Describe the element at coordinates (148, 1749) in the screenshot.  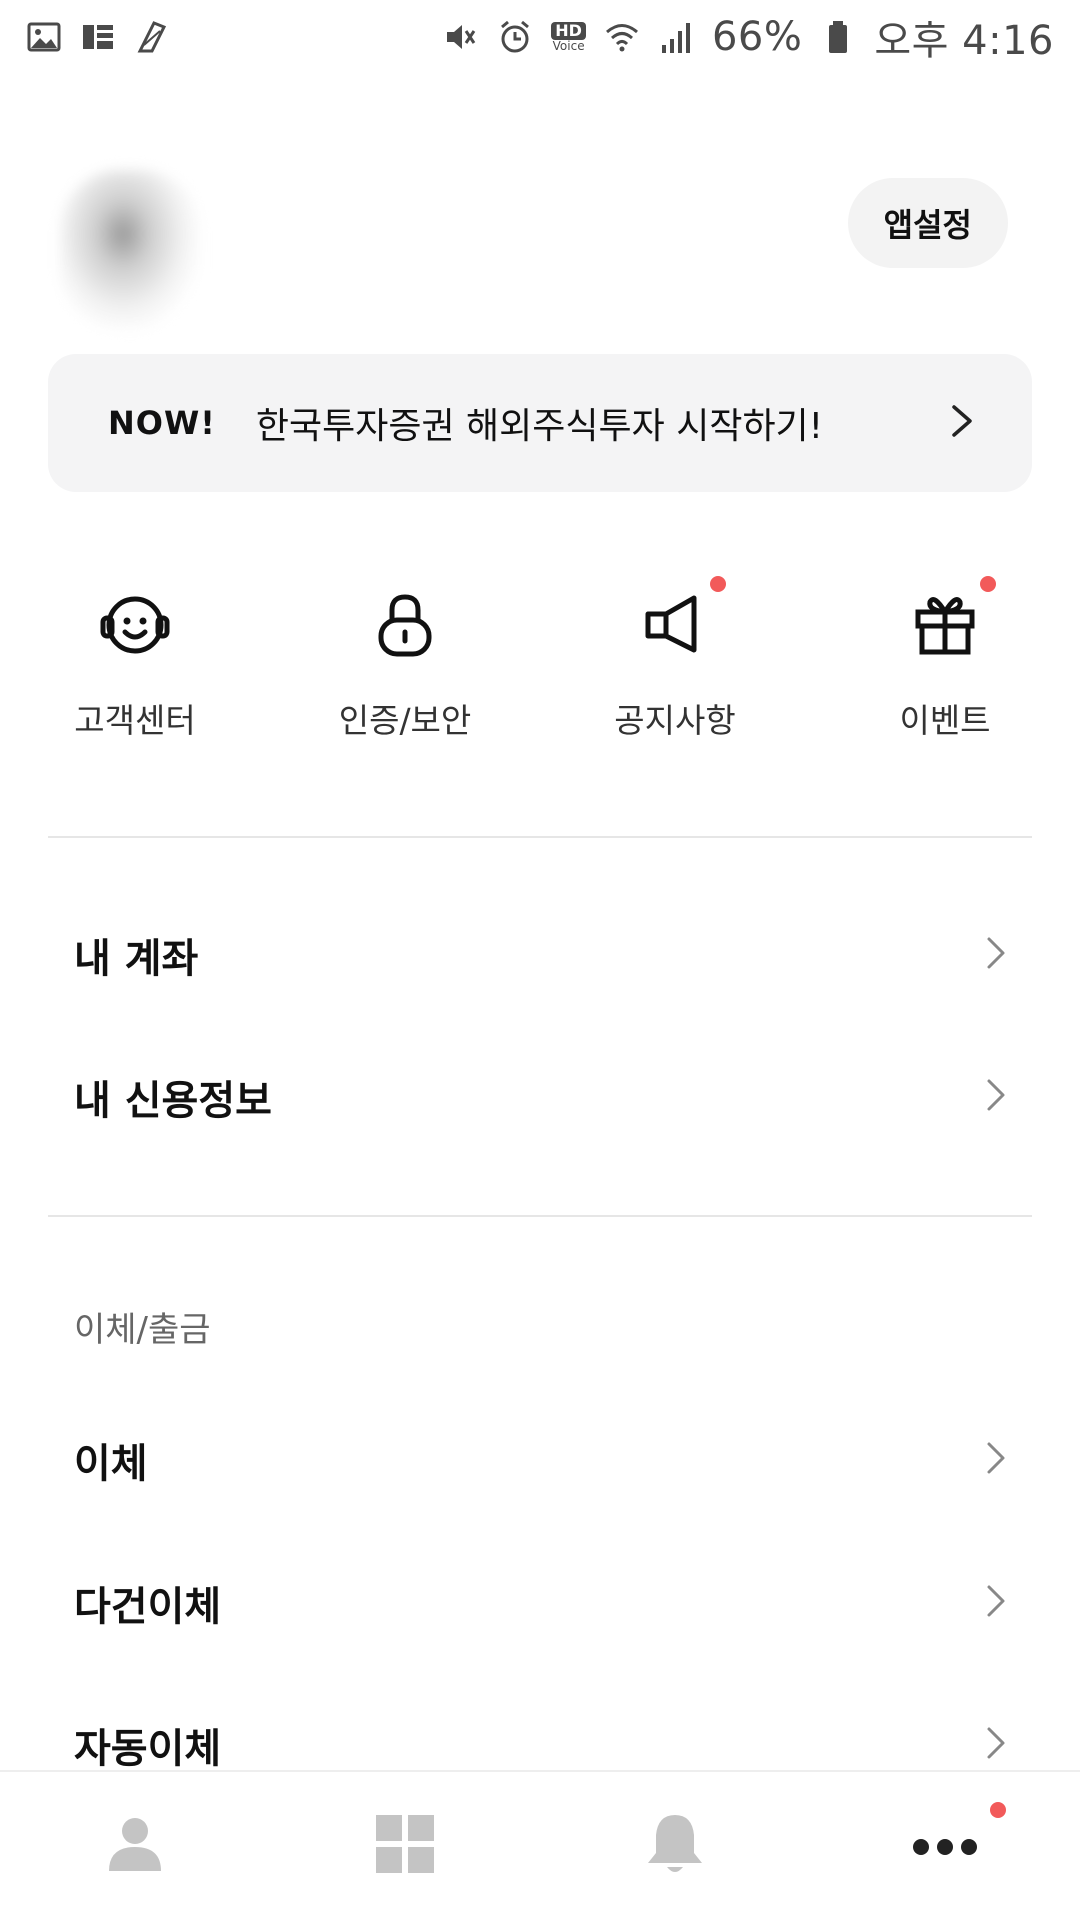
I see `menu-label: 자동이체` at that location.